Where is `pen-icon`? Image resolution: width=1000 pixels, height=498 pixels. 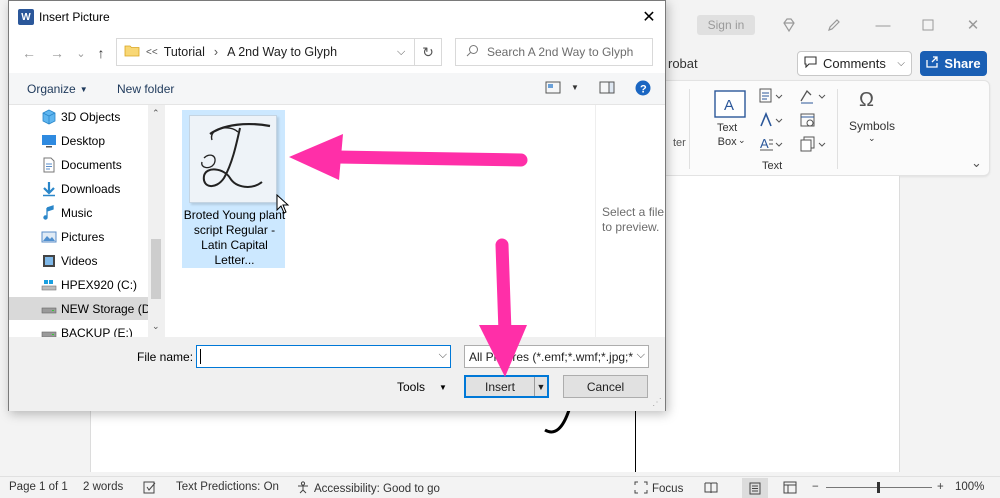 pen-icon is located at coordinates (834, 25).